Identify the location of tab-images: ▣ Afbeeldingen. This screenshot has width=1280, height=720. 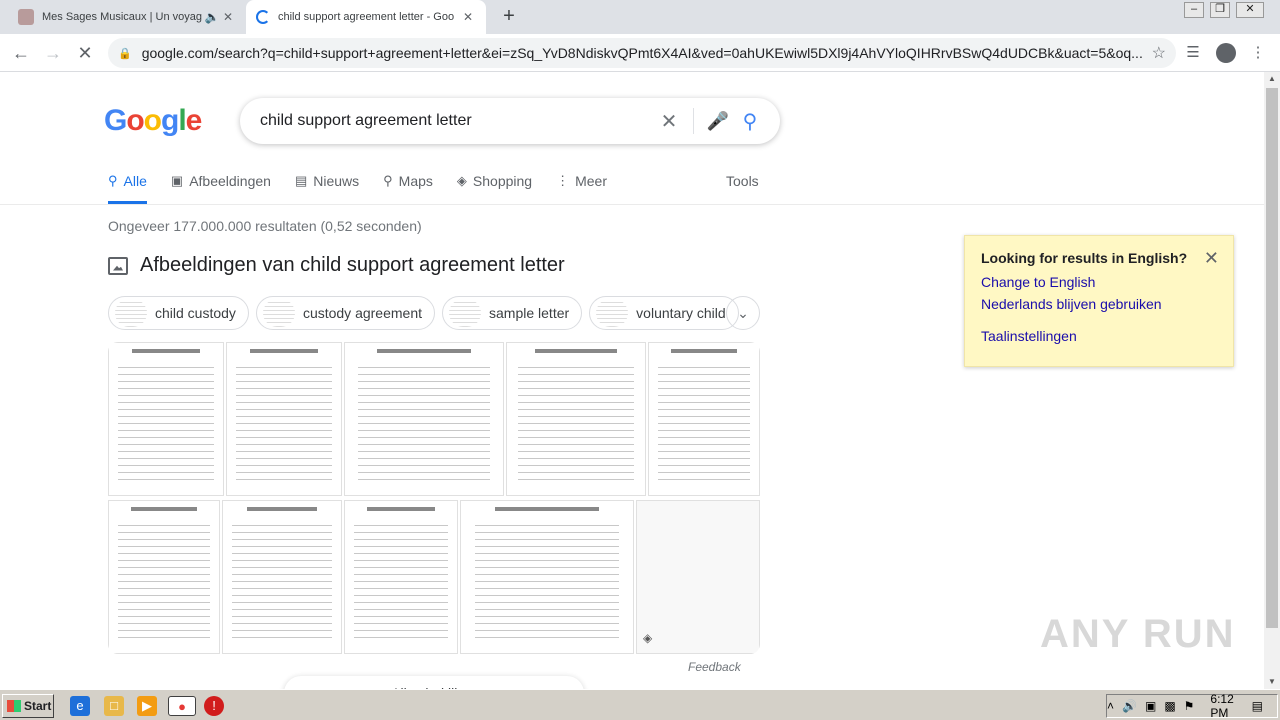
(221, 186).